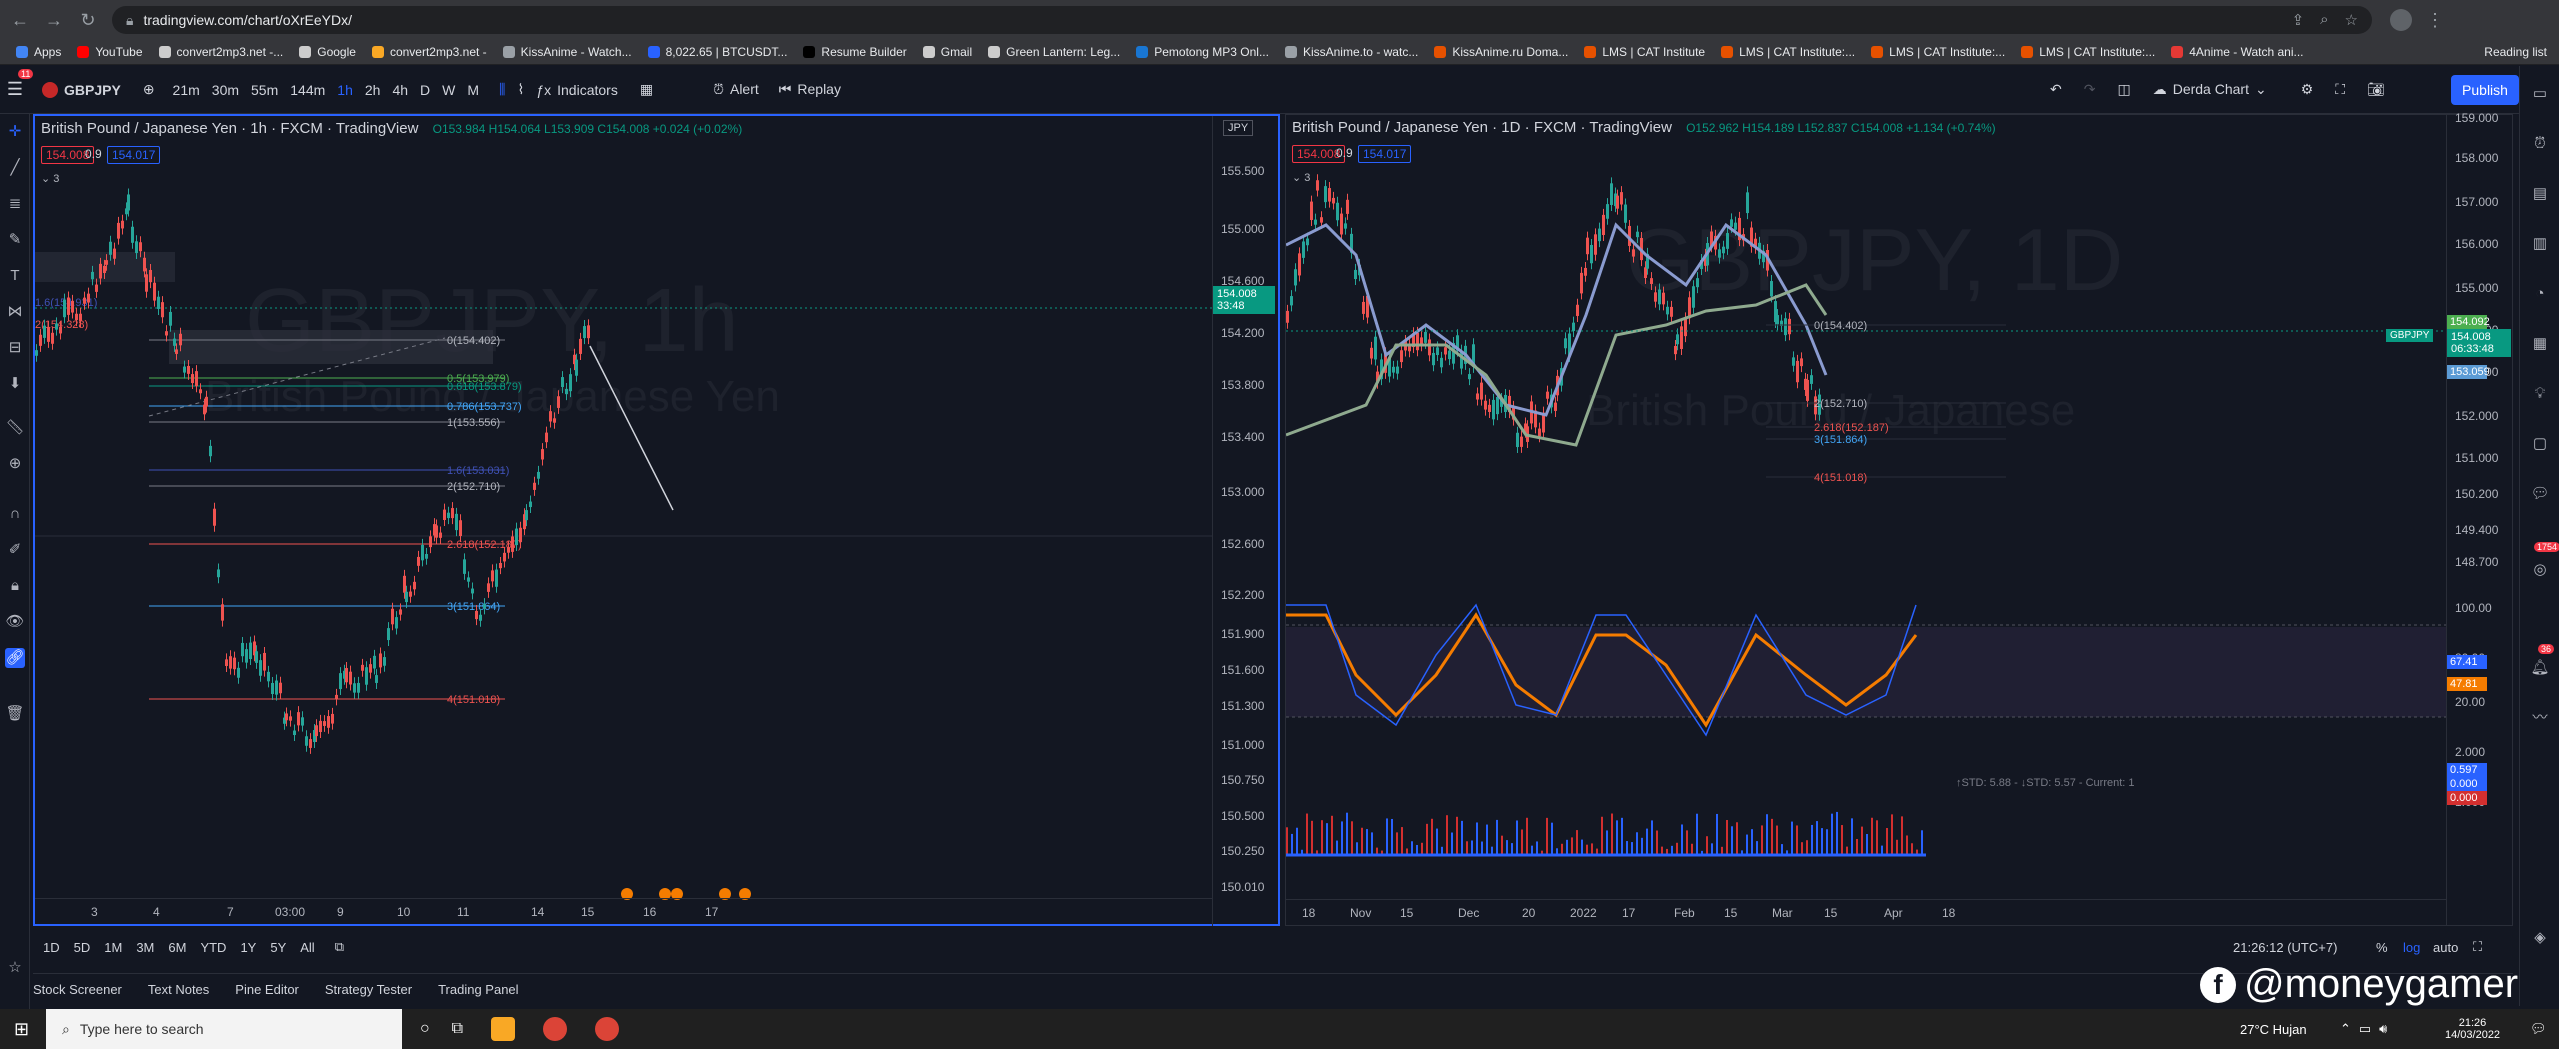 The image size is (2559, 1049). I want to click on tray-icons: ⌃▭🔊︎, so click(2367, 1029).